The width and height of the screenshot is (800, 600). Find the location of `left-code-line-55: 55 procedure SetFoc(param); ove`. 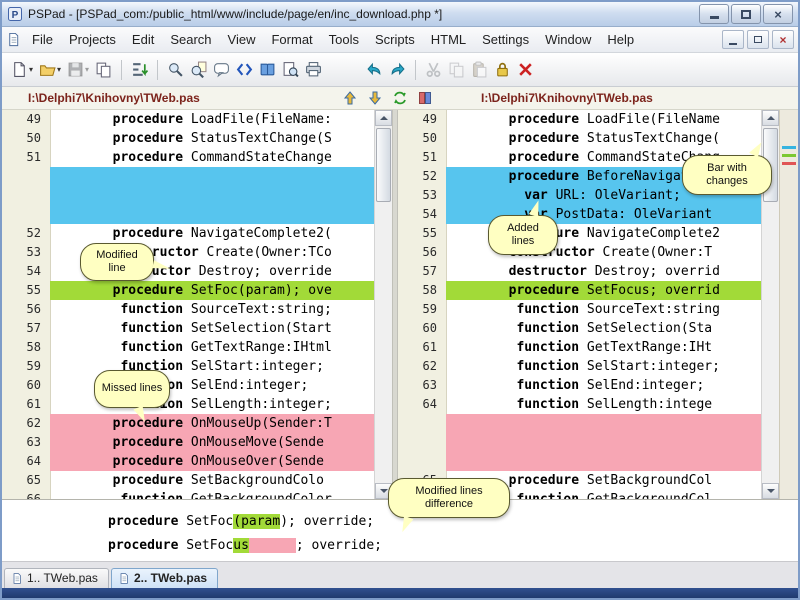

left-code-line-55: 55 procedure SetFoc(param); ove is located at coordinates (188, 290).